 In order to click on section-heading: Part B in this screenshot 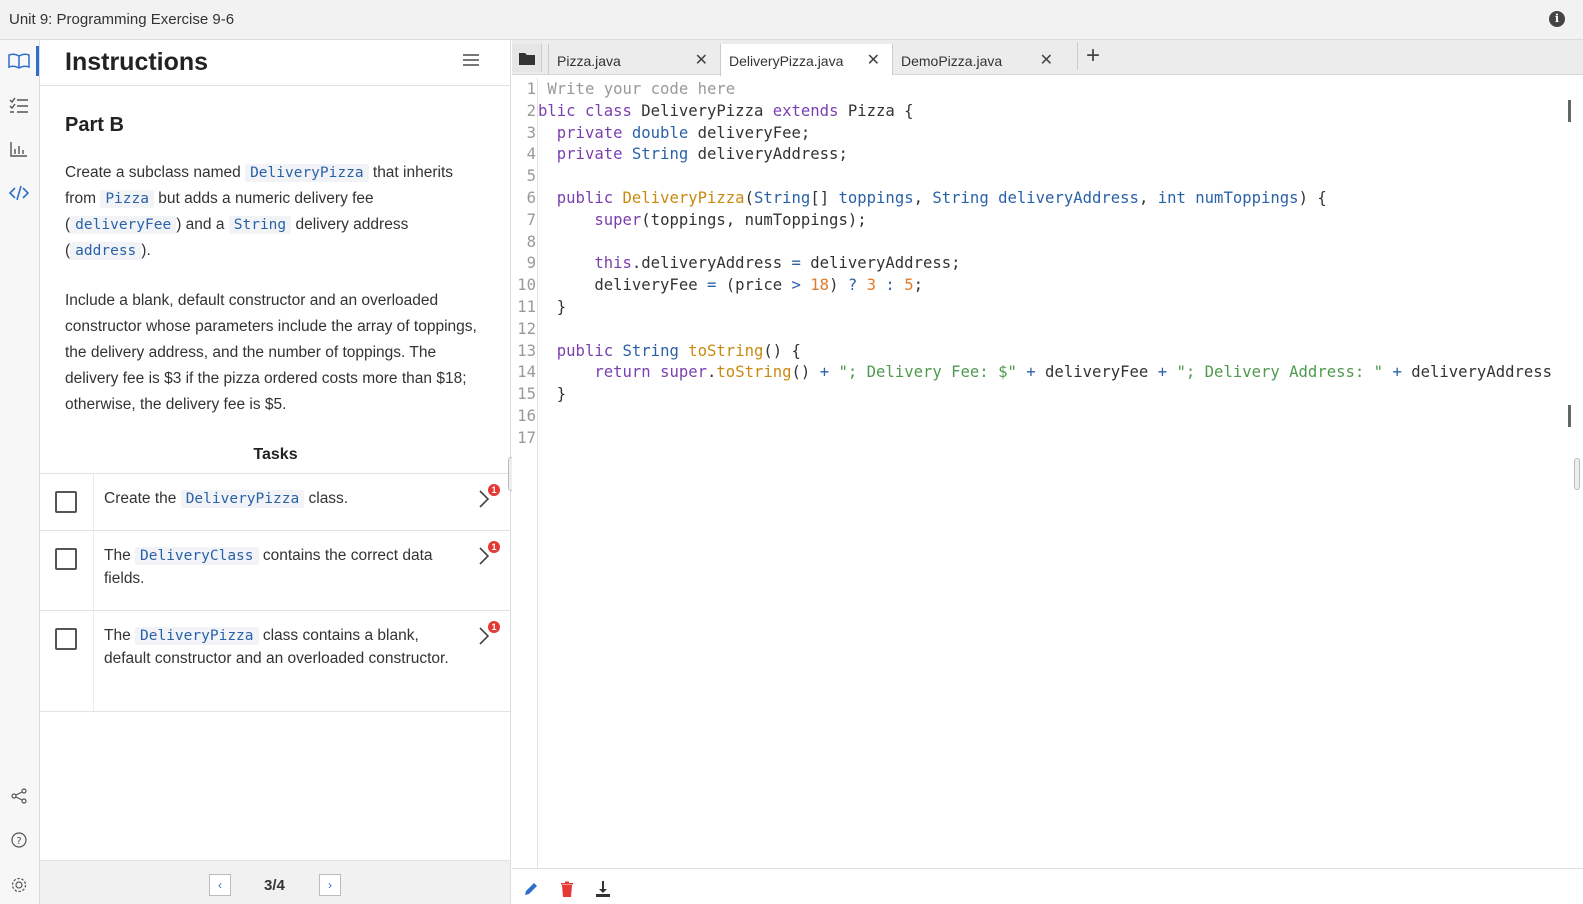, I will do `click(94, 125)`.